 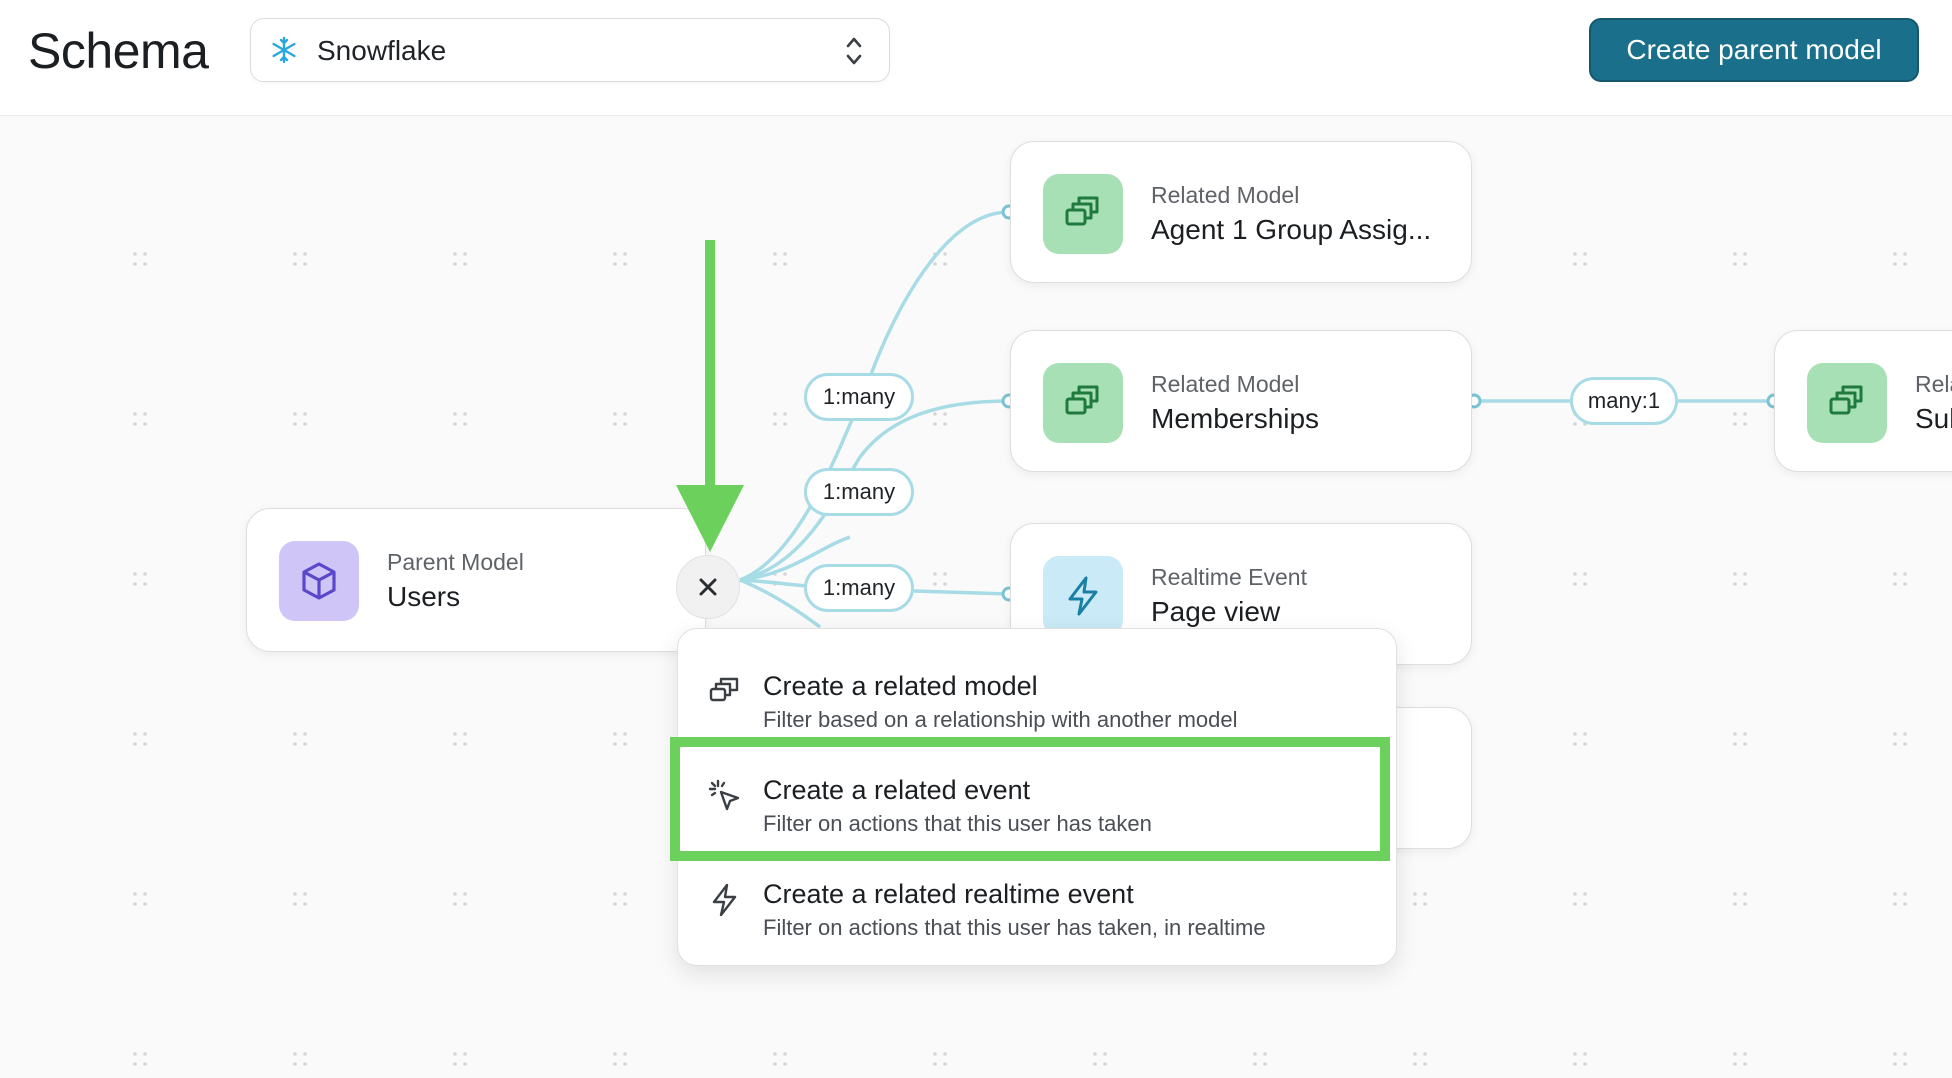 I want to click on source-select: Snowflake, so click(x=570, y=50).